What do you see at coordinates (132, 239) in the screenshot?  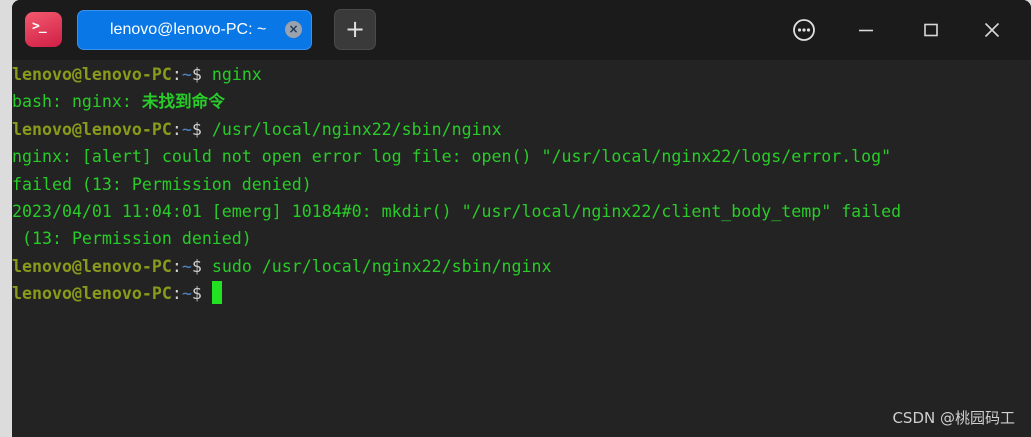 I see `output-text: (13: Permission denied)` at bounding box center [132, 239].